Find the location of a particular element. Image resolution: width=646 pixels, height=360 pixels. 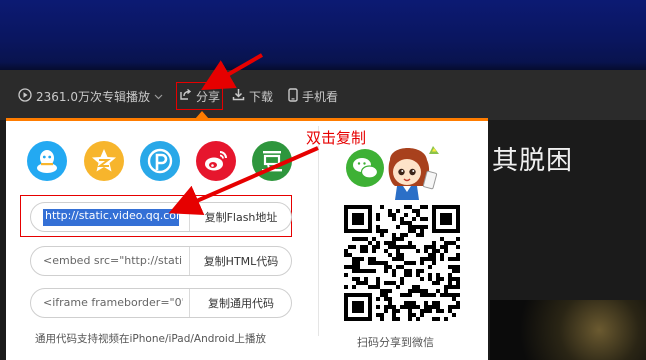

play-count-label: 2361.0万次专辑播放 is located at coordinates (93, 96).